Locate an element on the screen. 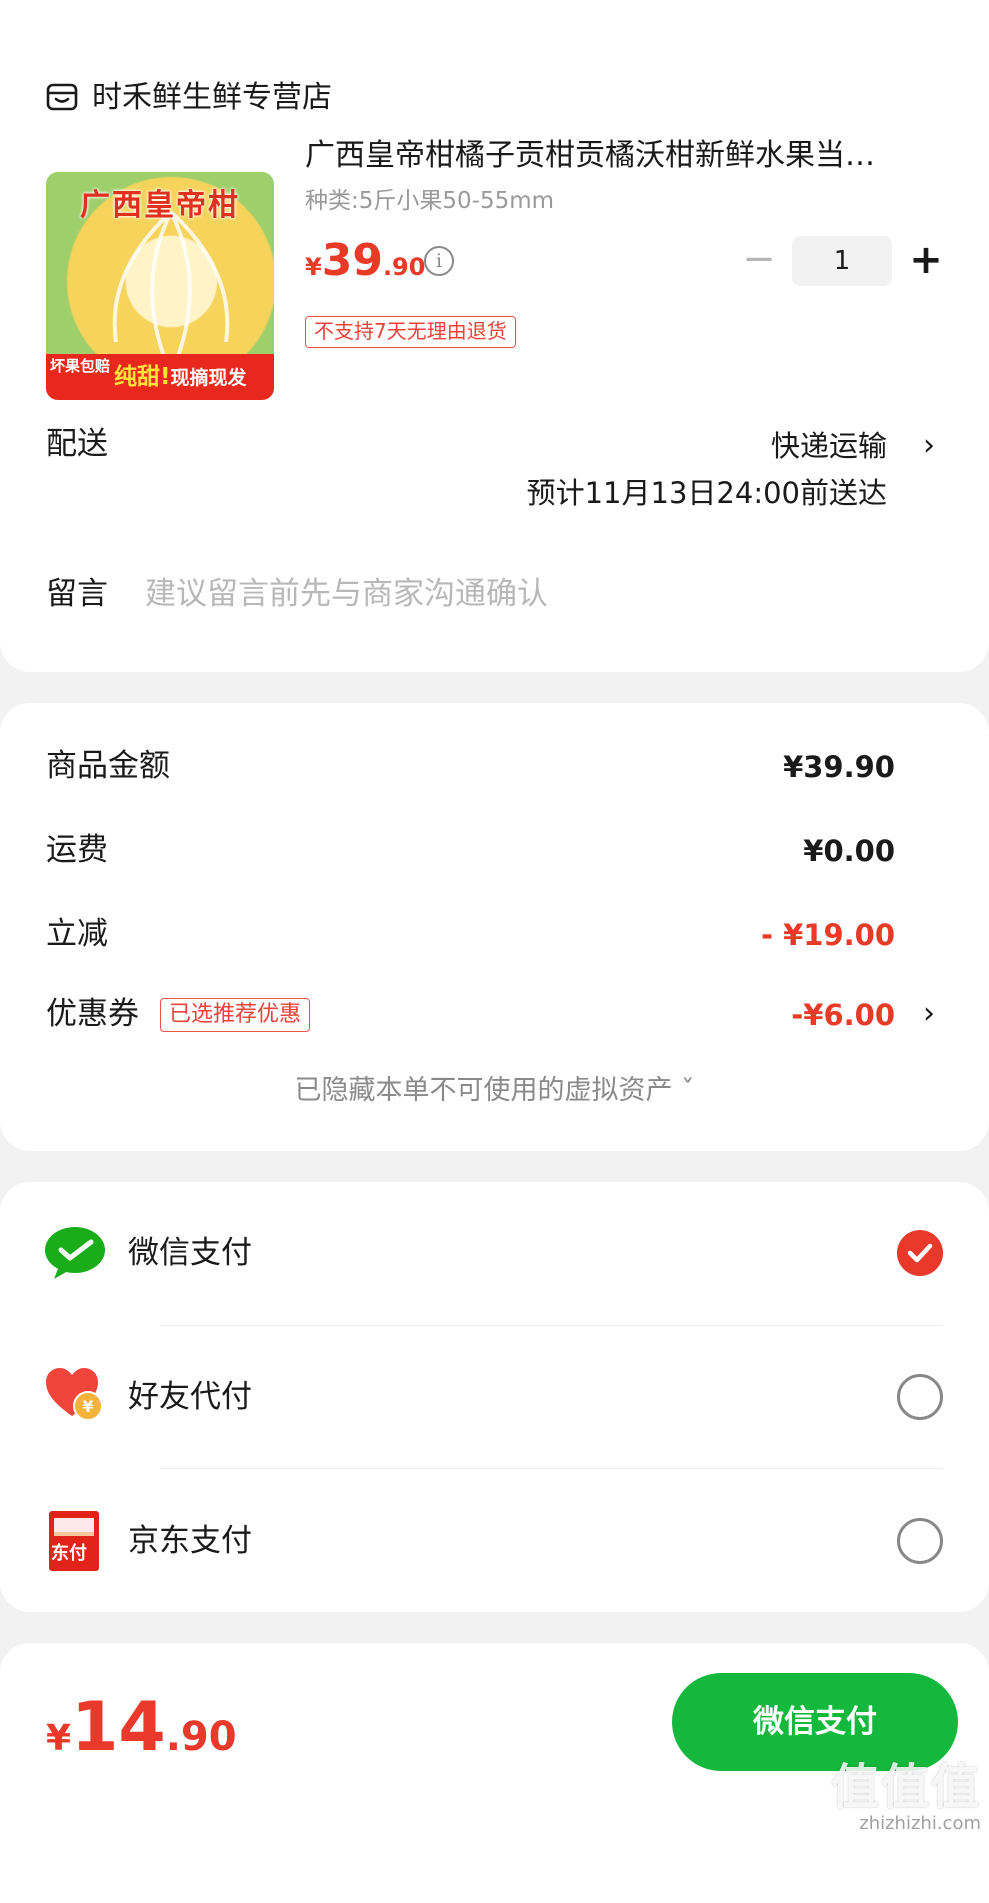 This screenshot has height=1903, width=989. friend-pay-icon: ¥ is located at coordinates (75, 1394).